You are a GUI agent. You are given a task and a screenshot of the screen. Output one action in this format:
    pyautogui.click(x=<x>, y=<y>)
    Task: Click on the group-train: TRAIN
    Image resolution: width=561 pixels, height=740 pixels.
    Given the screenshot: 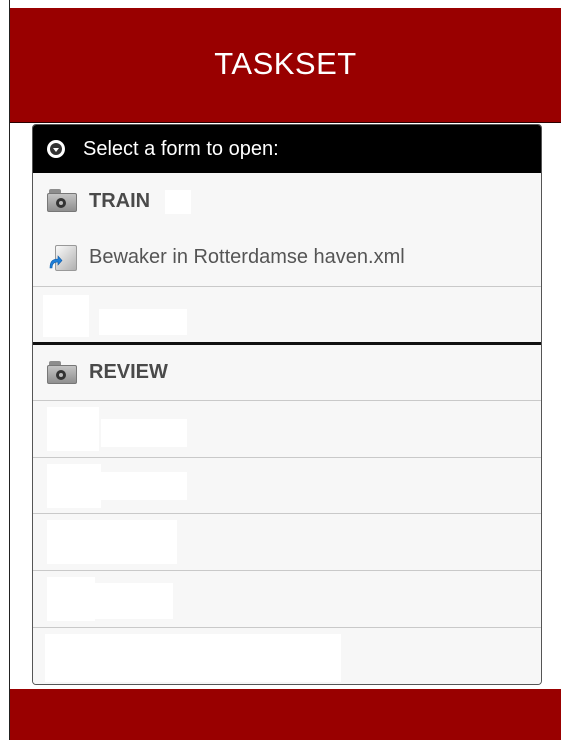 What is the action you would take?
    pyautogui.click(x=287, y=201)
    